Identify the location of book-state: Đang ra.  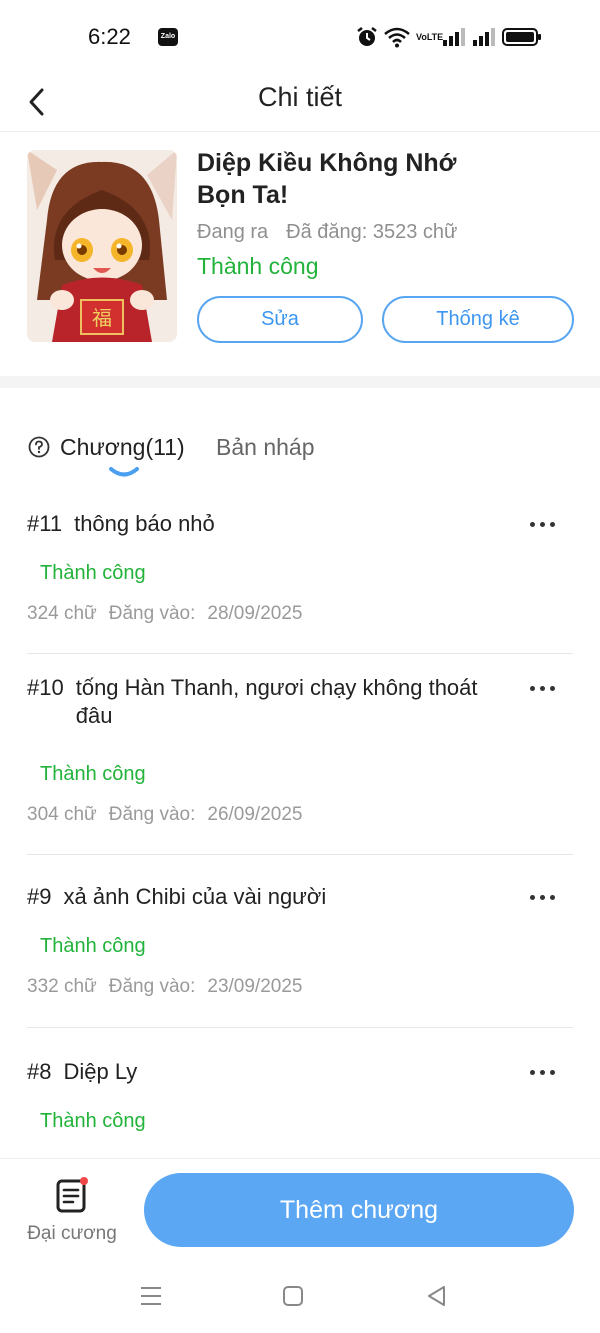
(233, 232).